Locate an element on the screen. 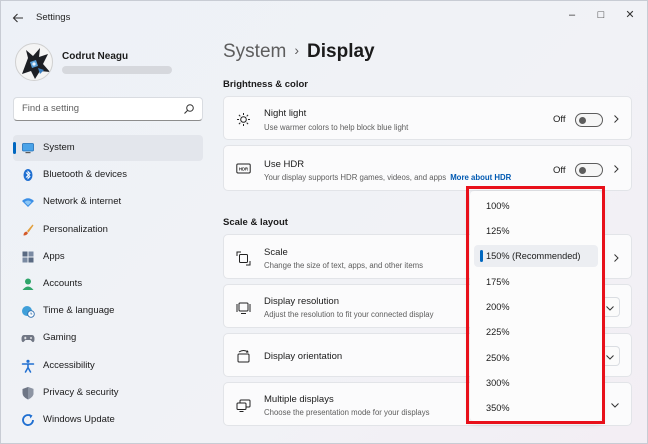 The image size is (648, 444). accessibility-icon is located at coordinates (28, 366).